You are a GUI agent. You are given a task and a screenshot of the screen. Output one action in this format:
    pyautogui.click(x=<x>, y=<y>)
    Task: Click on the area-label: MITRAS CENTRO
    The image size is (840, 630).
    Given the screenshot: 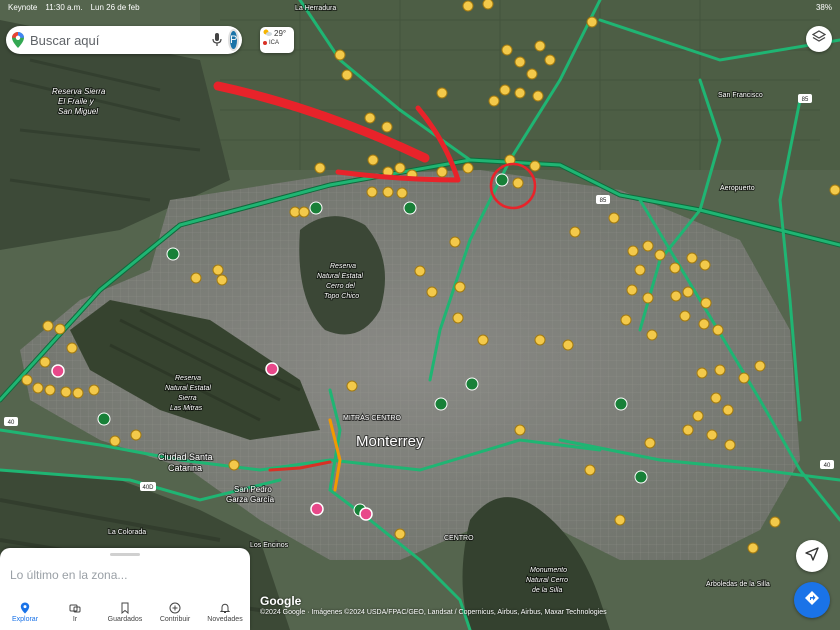 What is the action you would take?
    pyautogui.click(x=372, y=418)
    